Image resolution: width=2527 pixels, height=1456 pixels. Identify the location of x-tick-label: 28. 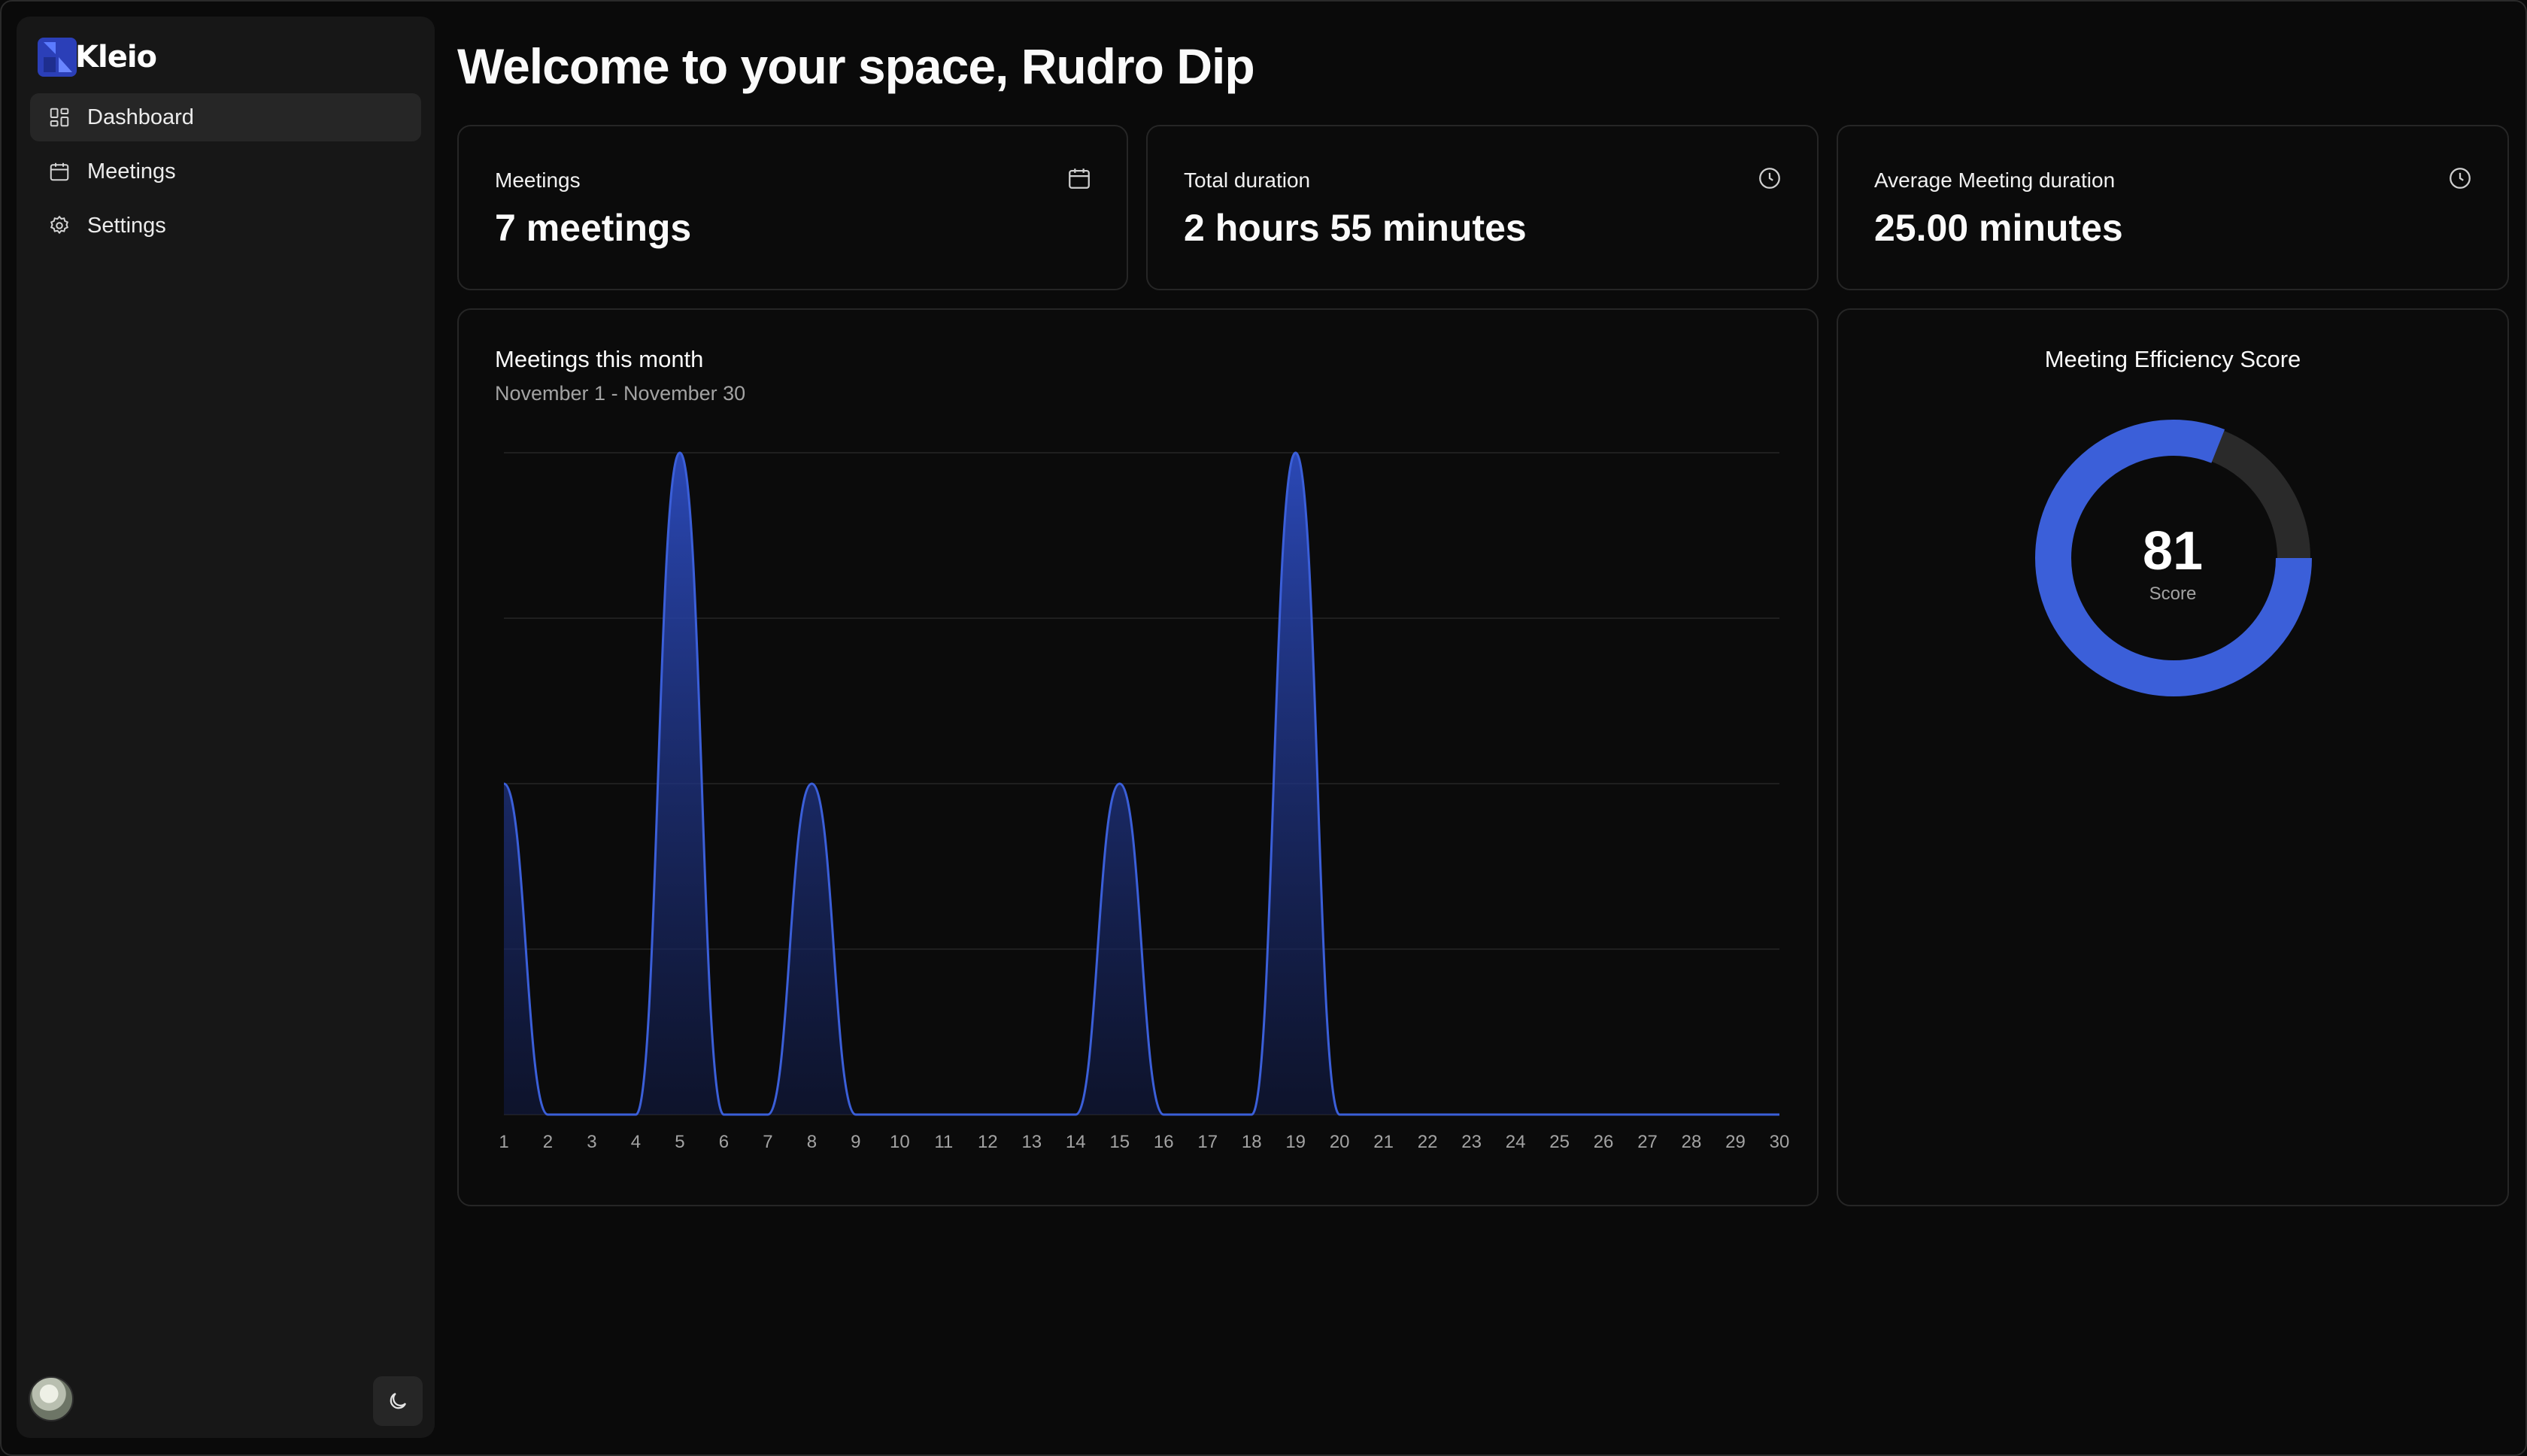
(1692, 1142).